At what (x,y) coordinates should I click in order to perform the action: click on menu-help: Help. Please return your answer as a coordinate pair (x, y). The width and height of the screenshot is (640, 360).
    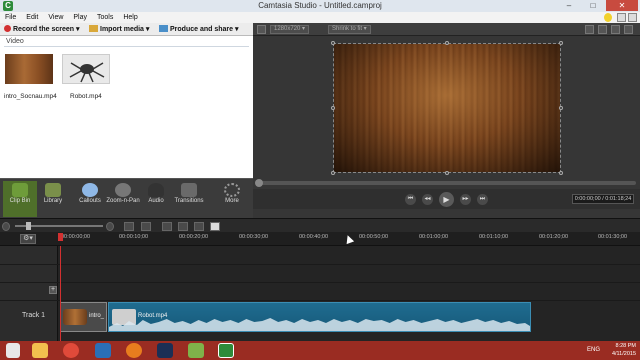
    Looking at the image, I should click on (130, 17).